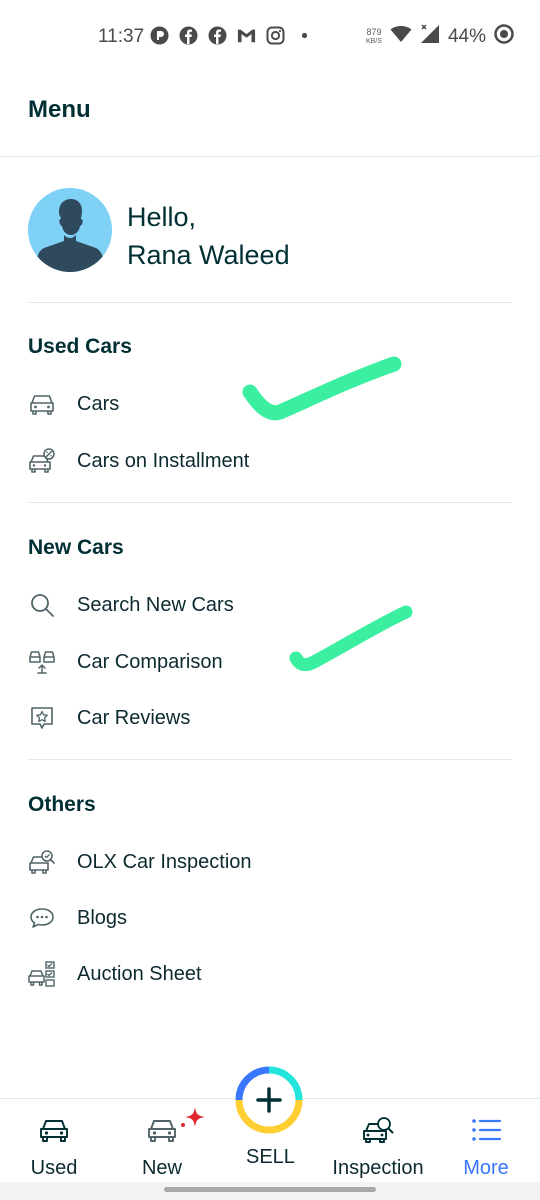 Image resolution: width=540 pixels, height=1200 pixels. I want to click on menu-item-blogs: Blogs, so click(270, 918).